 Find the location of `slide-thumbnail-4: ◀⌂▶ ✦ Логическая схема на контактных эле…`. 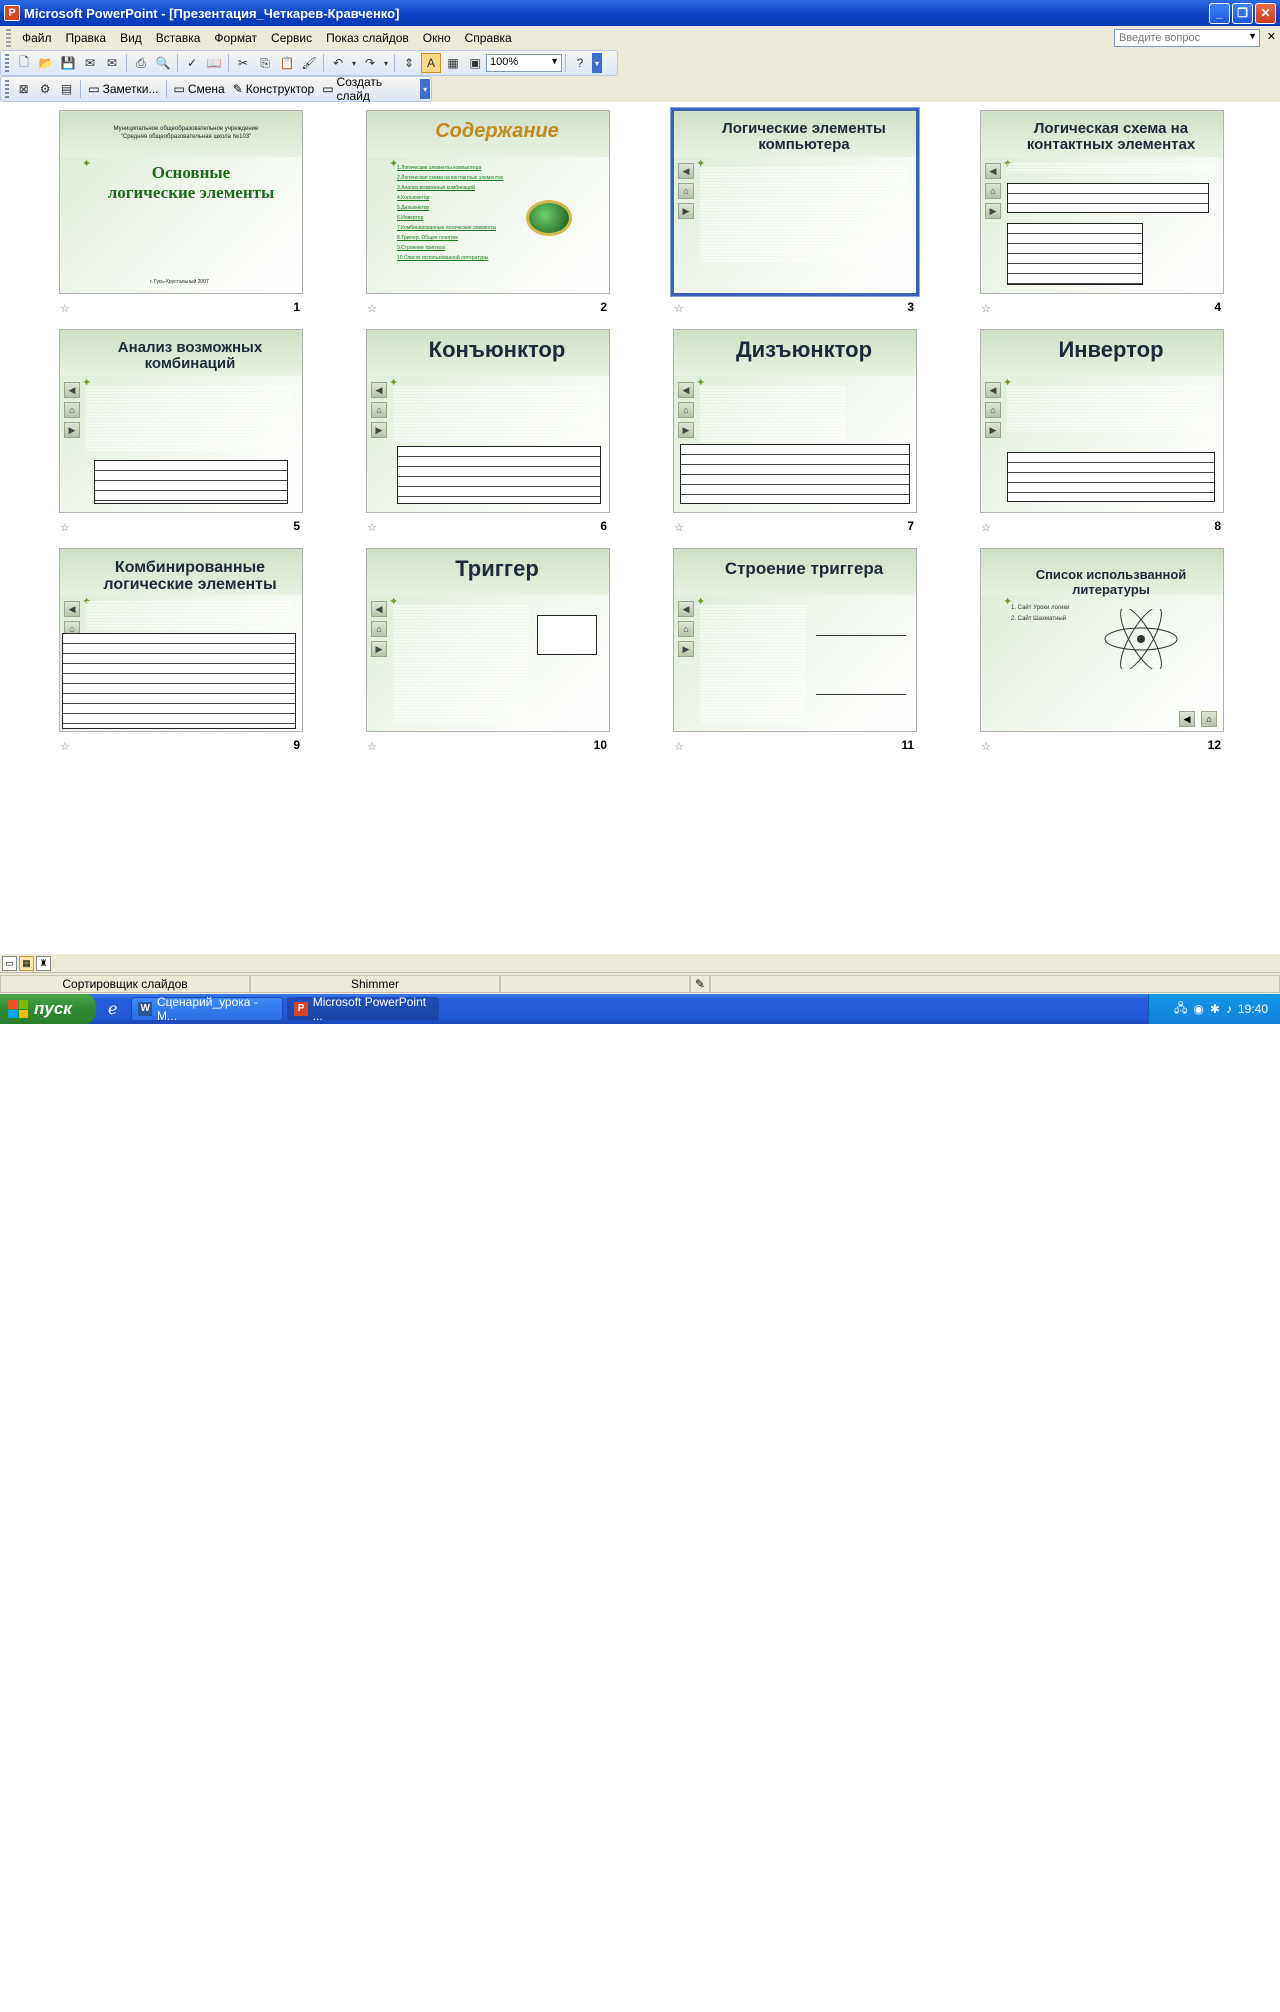

slide-thumbnail-4: ◀⌂▶ ✦ Логическая схема на контактных эле… is located at coordinates (1102, 202).